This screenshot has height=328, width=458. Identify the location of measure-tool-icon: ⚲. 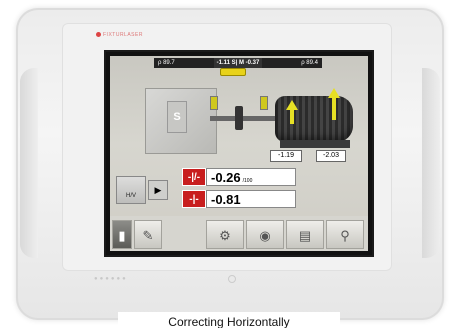
(345, 234).